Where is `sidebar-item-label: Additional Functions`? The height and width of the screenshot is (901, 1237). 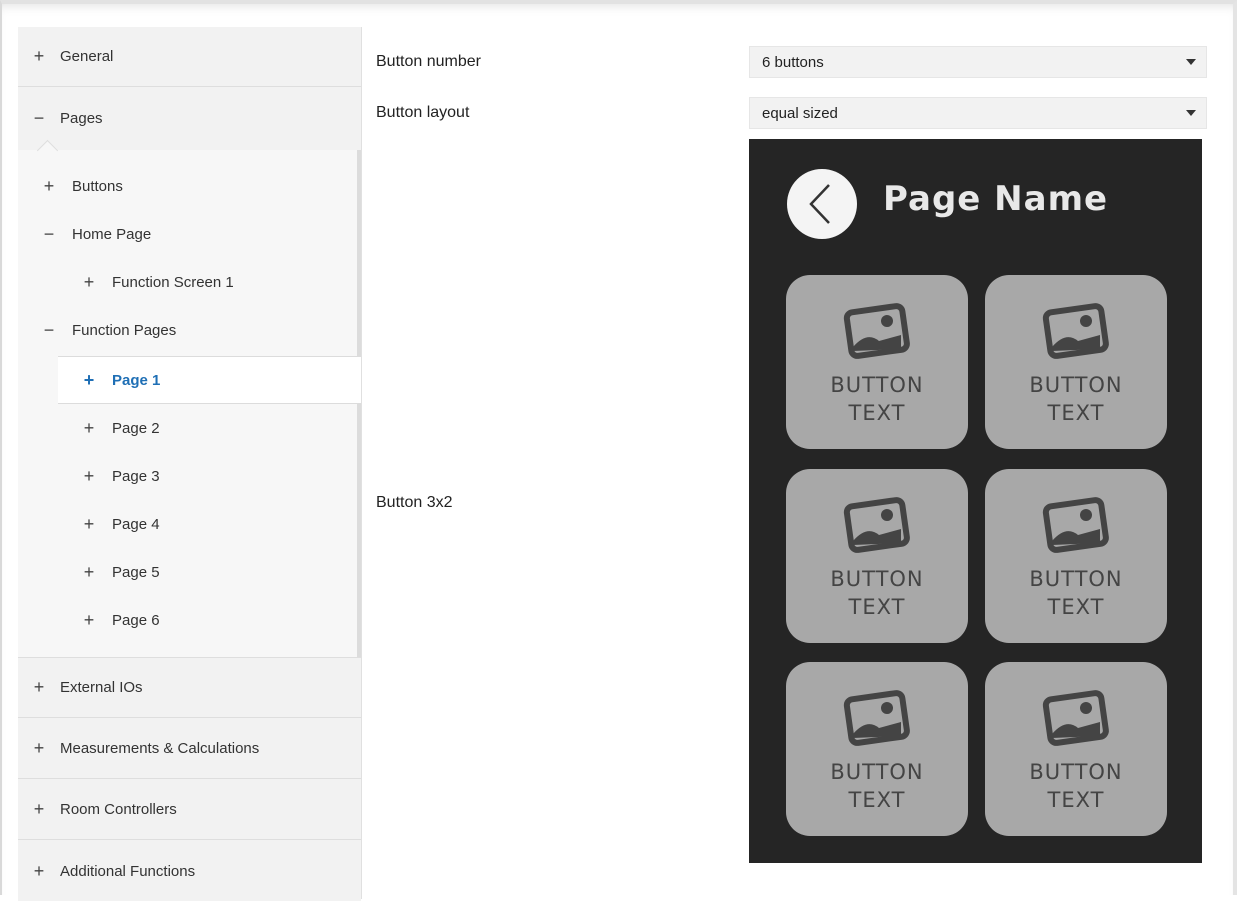 sidebar-item-label: Additional Functions is located at coordinates (128, 871).